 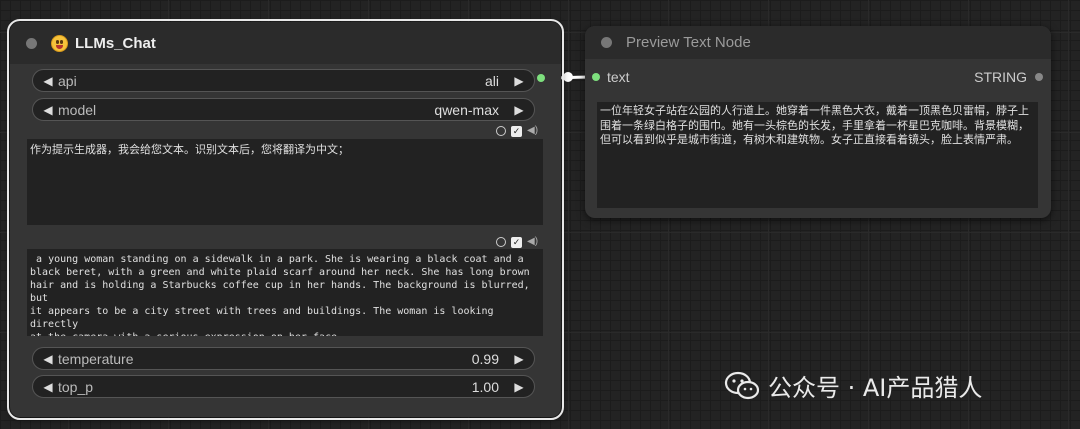 What do you see at coordinates (285, 43) in the screenshot?
I see `llms-chat-title-bar: LLMs_Chat` at bounding box center [285, 43].